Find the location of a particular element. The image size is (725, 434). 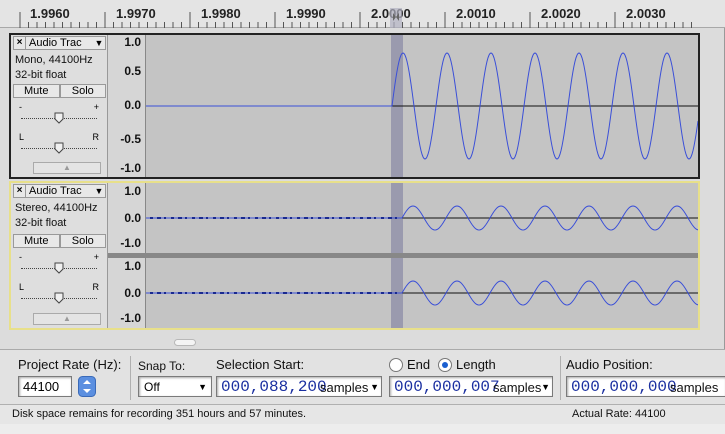

scrollbar-thumb is located at coordinates (185, 342).